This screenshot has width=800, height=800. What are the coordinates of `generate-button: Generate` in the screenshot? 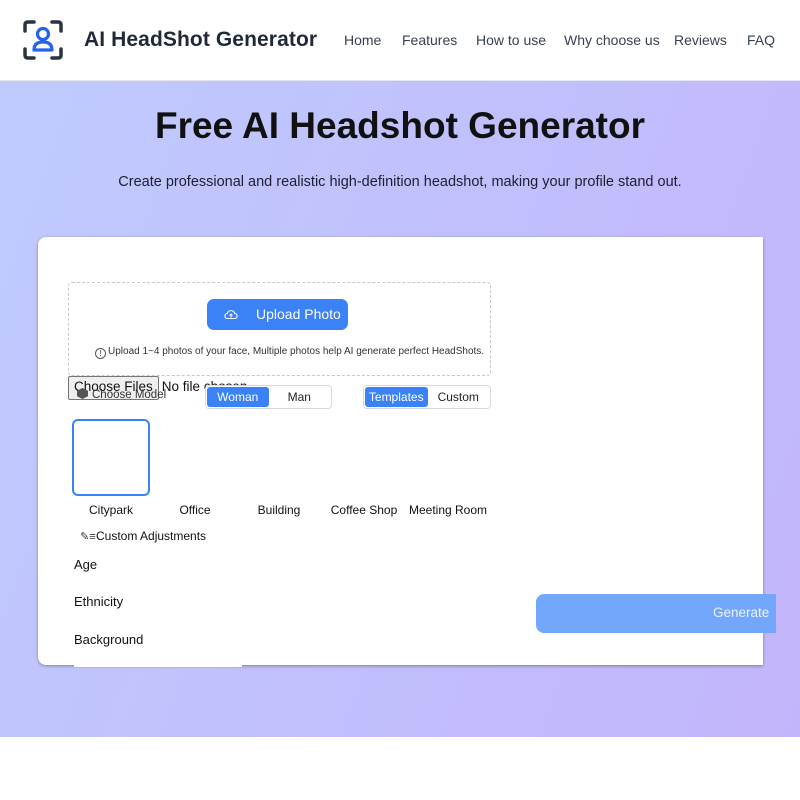 It's located at (656, 613).